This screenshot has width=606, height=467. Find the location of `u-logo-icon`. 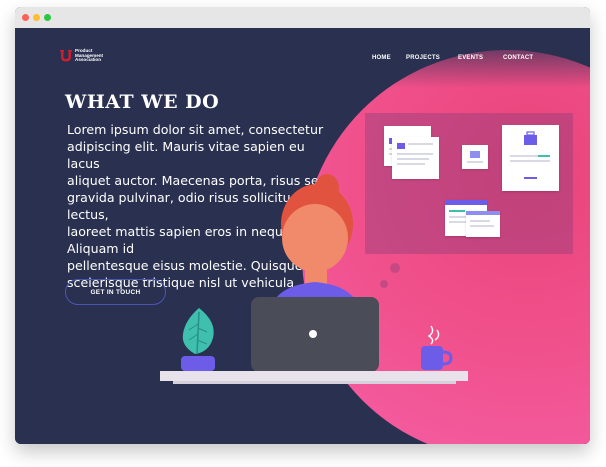

u-logo-icon is located at coordinates (65, 55).